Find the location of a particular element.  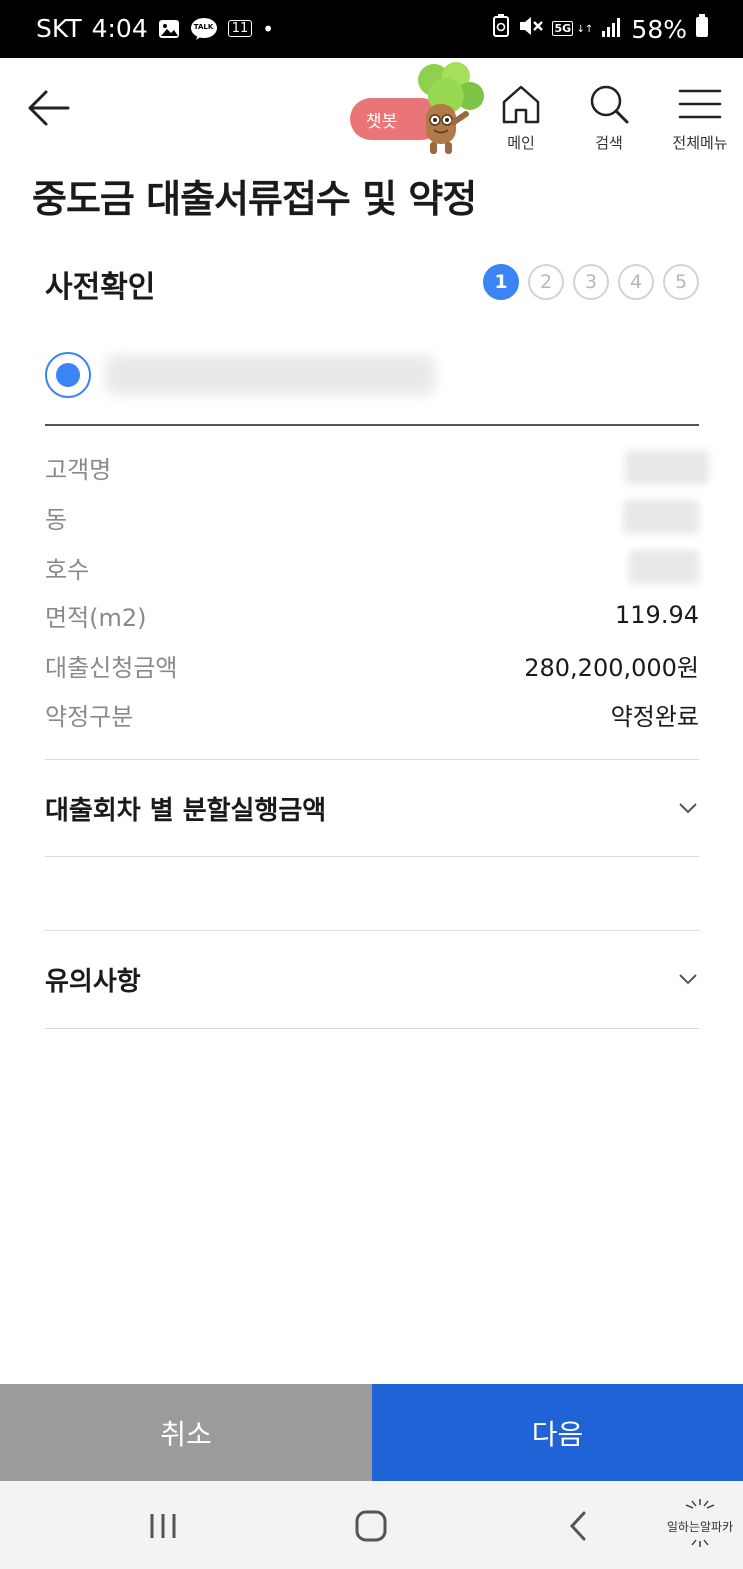

tree-mascot-icon is located at coordinates (449, 110).